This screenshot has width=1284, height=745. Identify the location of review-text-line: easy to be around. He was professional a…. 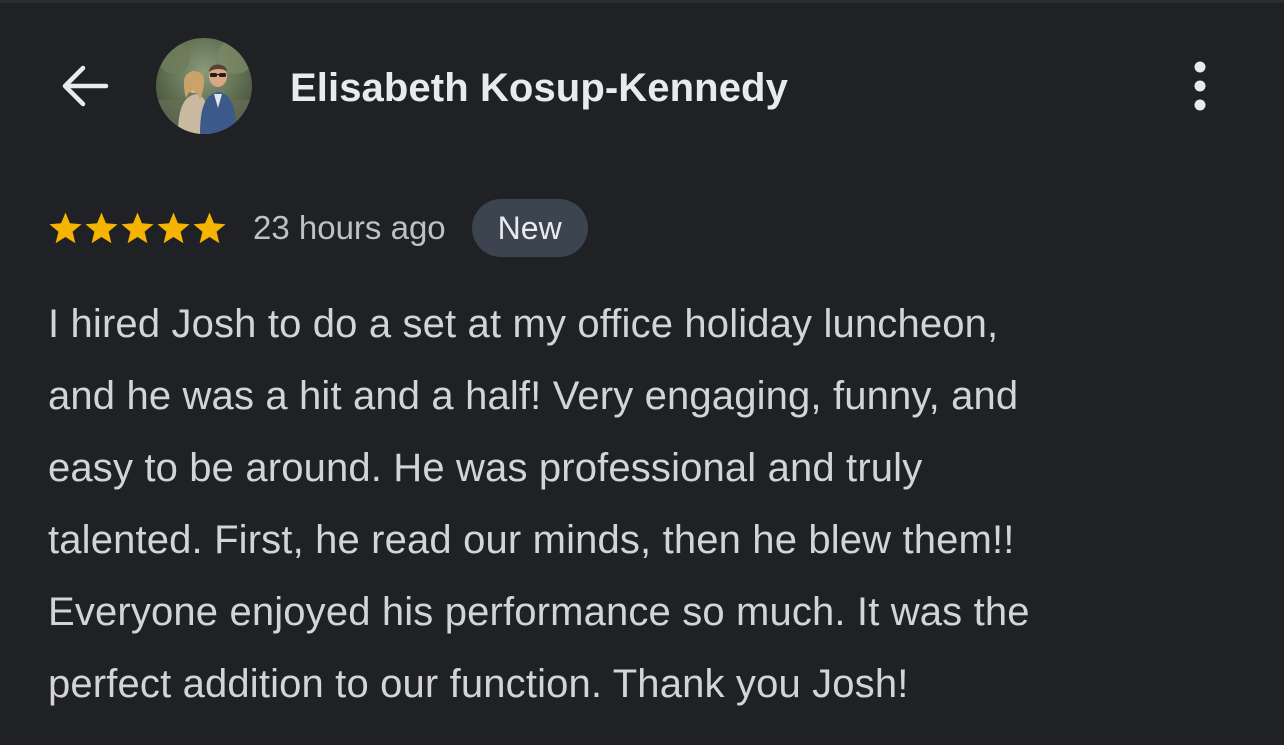
(485, 468).